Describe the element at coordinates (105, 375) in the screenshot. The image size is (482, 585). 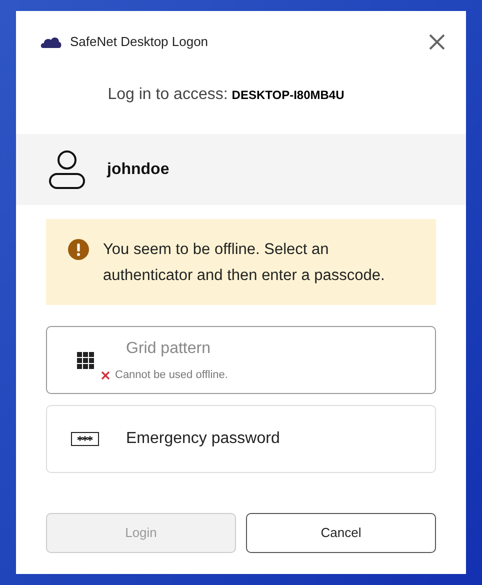
I see `error-cross-icon` at that location.